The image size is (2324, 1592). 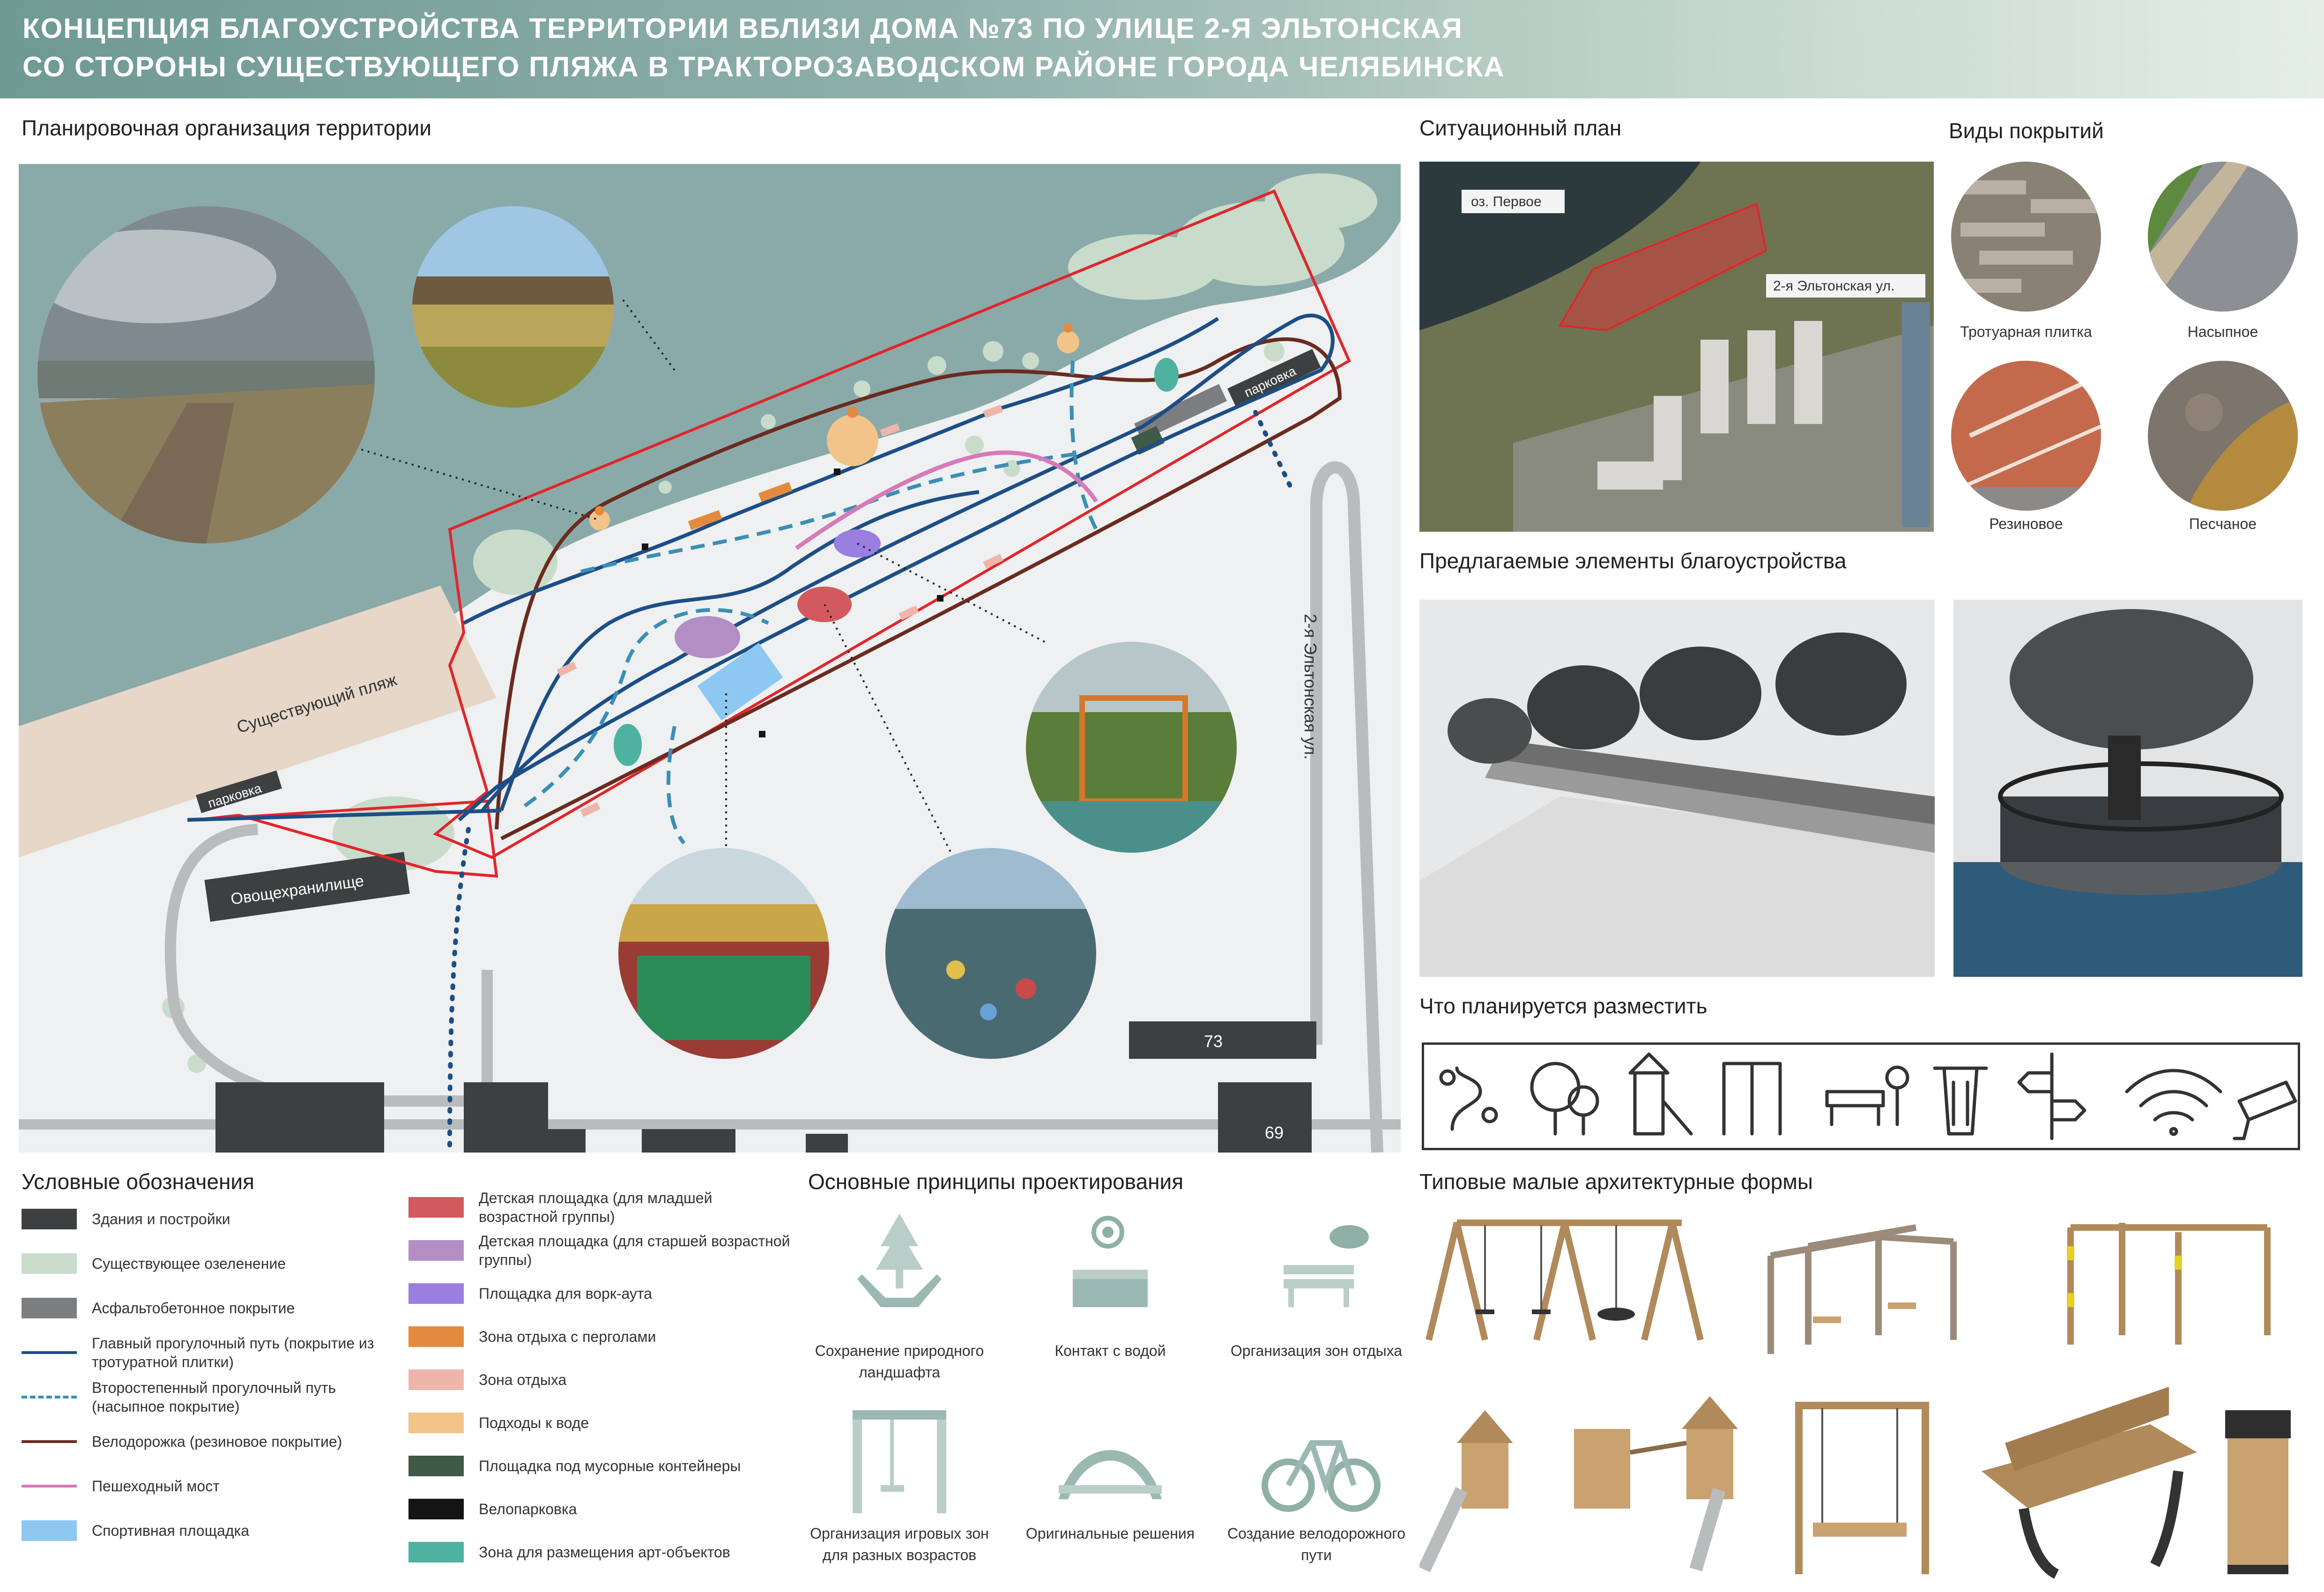 I want to click on planned-icons, so click(x=1868, y=1096).